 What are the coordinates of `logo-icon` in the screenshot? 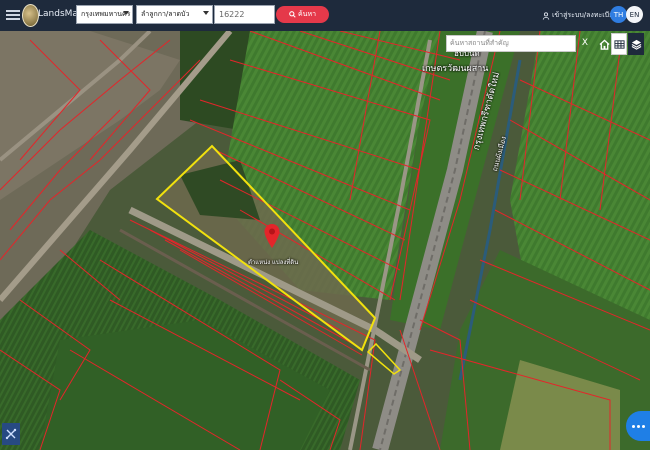 It's located at (30, 15).